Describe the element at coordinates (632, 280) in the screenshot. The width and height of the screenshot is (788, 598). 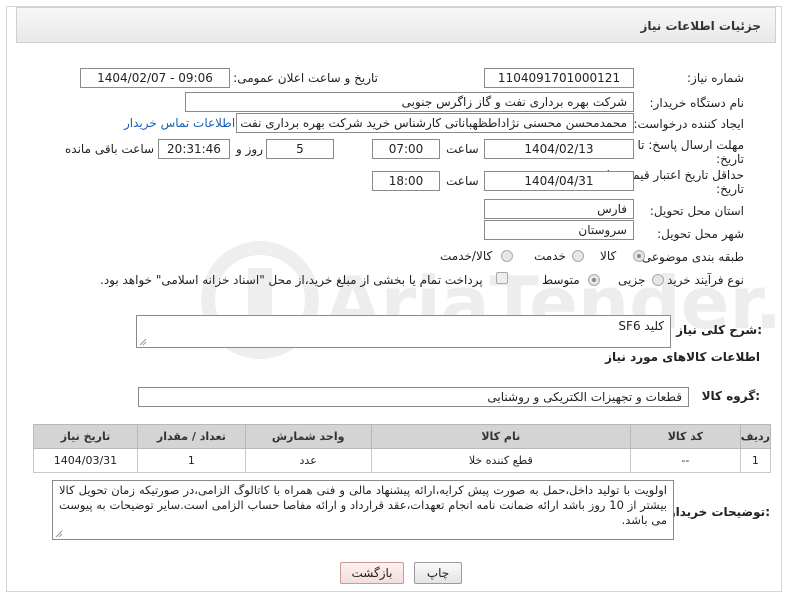
I see `process-option-minor: جزیی` at that location.